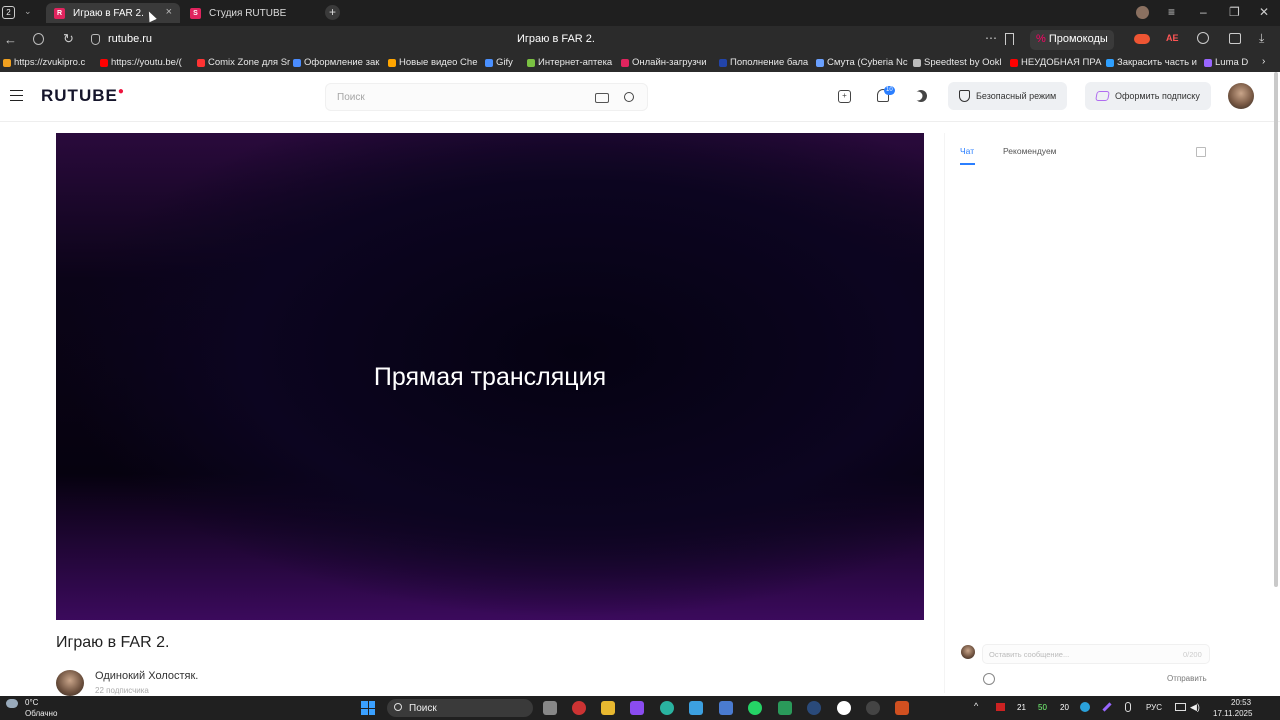 This screenshot has height=720, width=1280. What do you see at coordinates (1235, 38) in the screenshot?
I see `collections-icon` at bounding box center [1235, 38].